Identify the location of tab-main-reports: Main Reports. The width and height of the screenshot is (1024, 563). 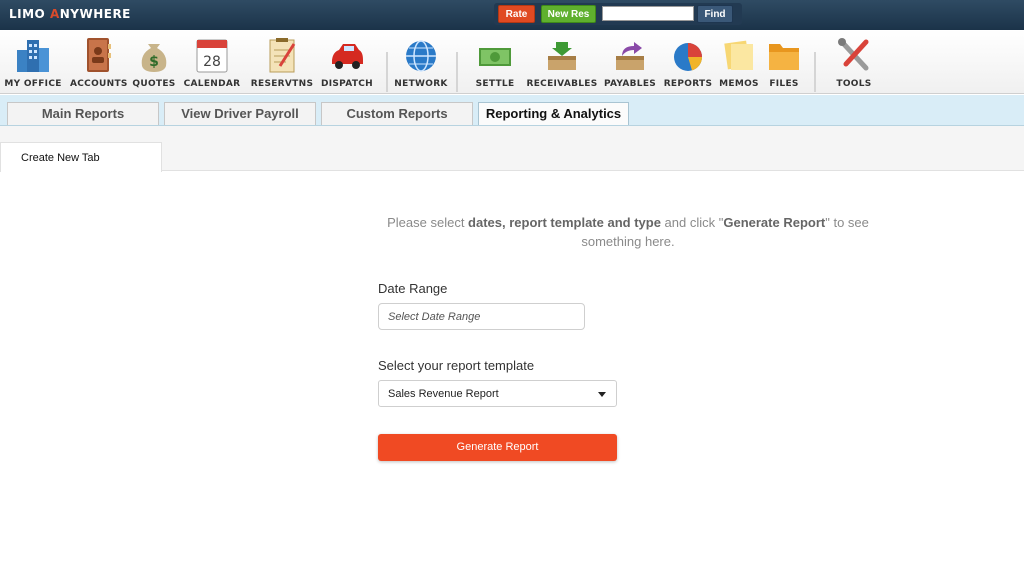
(83, 113).